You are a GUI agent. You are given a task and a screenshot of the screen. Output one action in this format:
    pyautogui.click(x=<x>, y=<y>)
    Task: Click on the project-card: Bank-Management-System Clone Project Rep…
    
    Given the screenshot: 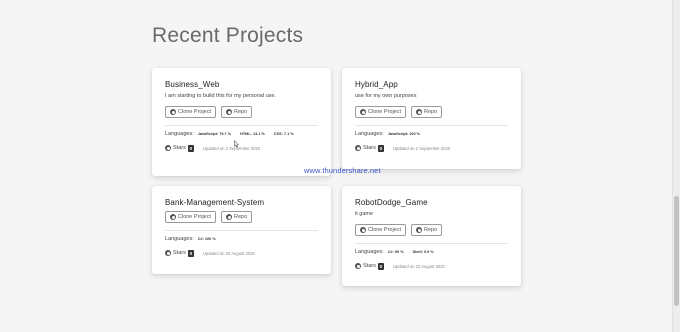 What is the action you would take?
    pyautogui.click(x=241, y=230)
    